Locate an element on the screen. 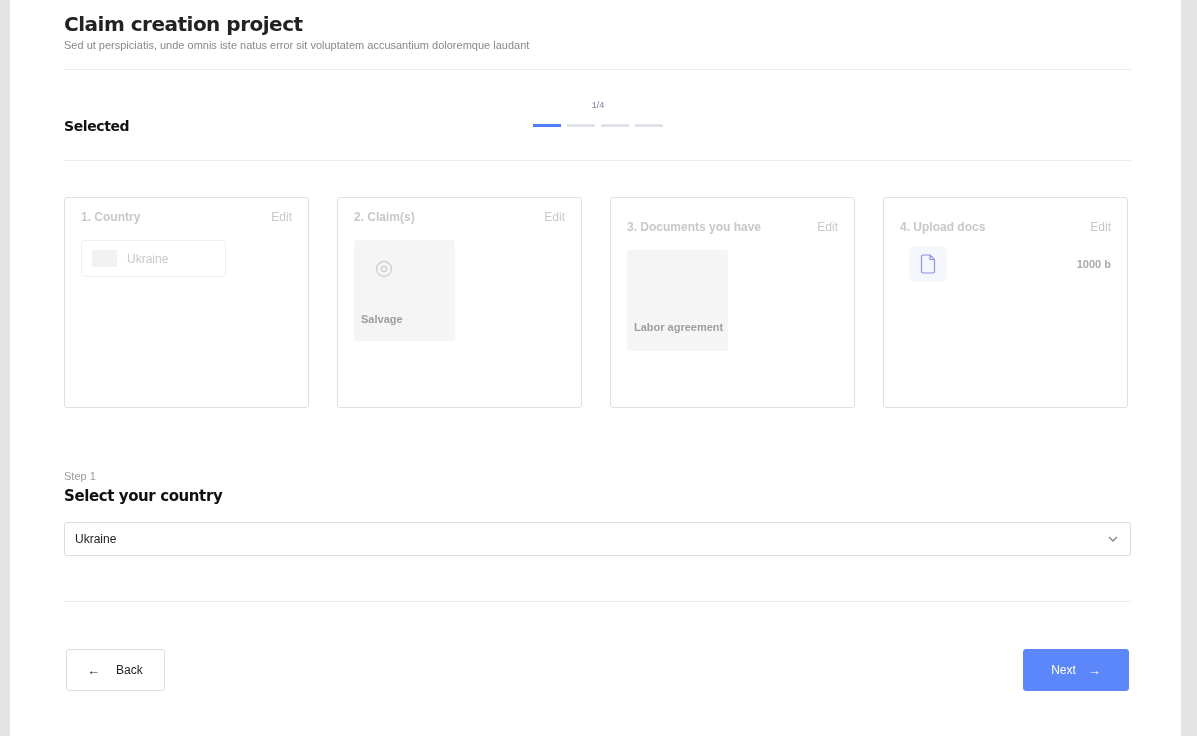 The width and height of the screenshot is (1197, 736). lifebuoy-icon is located at coordinates (384, 269).